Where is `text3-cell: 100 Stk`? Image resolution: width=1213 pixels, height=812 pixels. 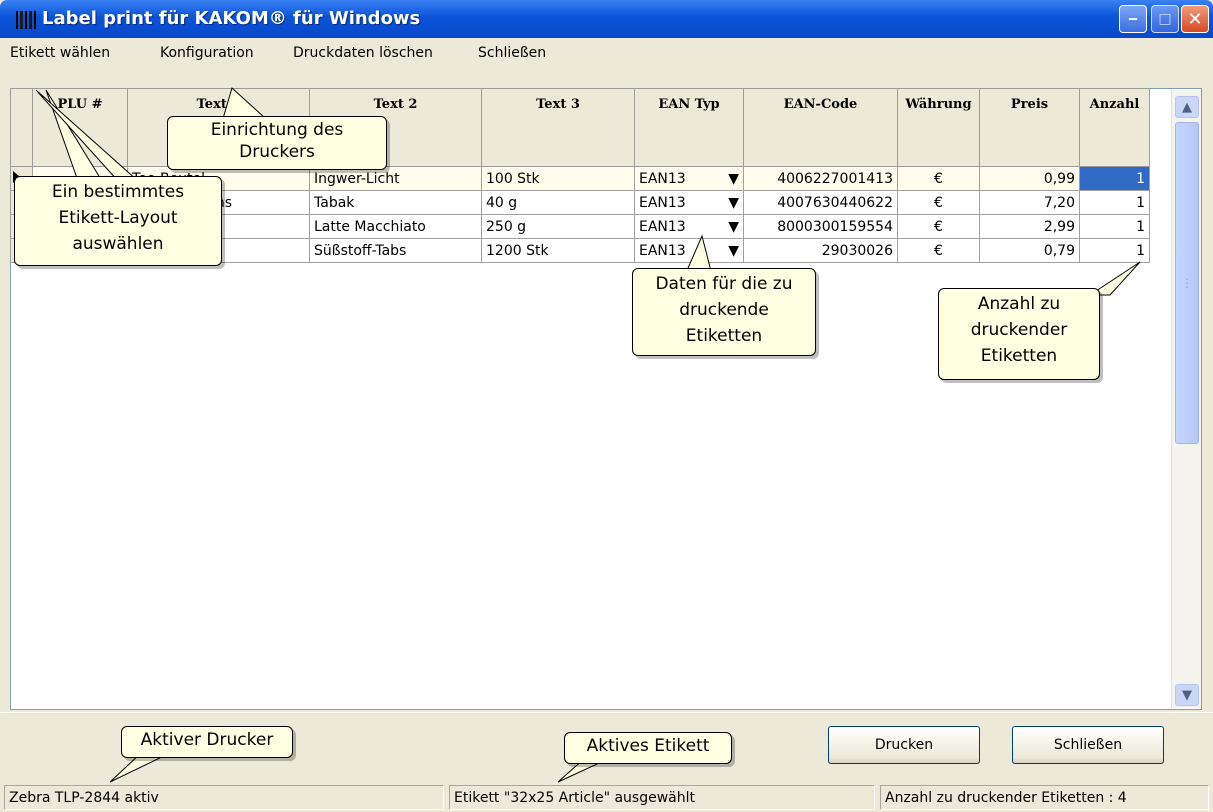
text3-cell: 100 Stk is located at coordinates (558, 178).